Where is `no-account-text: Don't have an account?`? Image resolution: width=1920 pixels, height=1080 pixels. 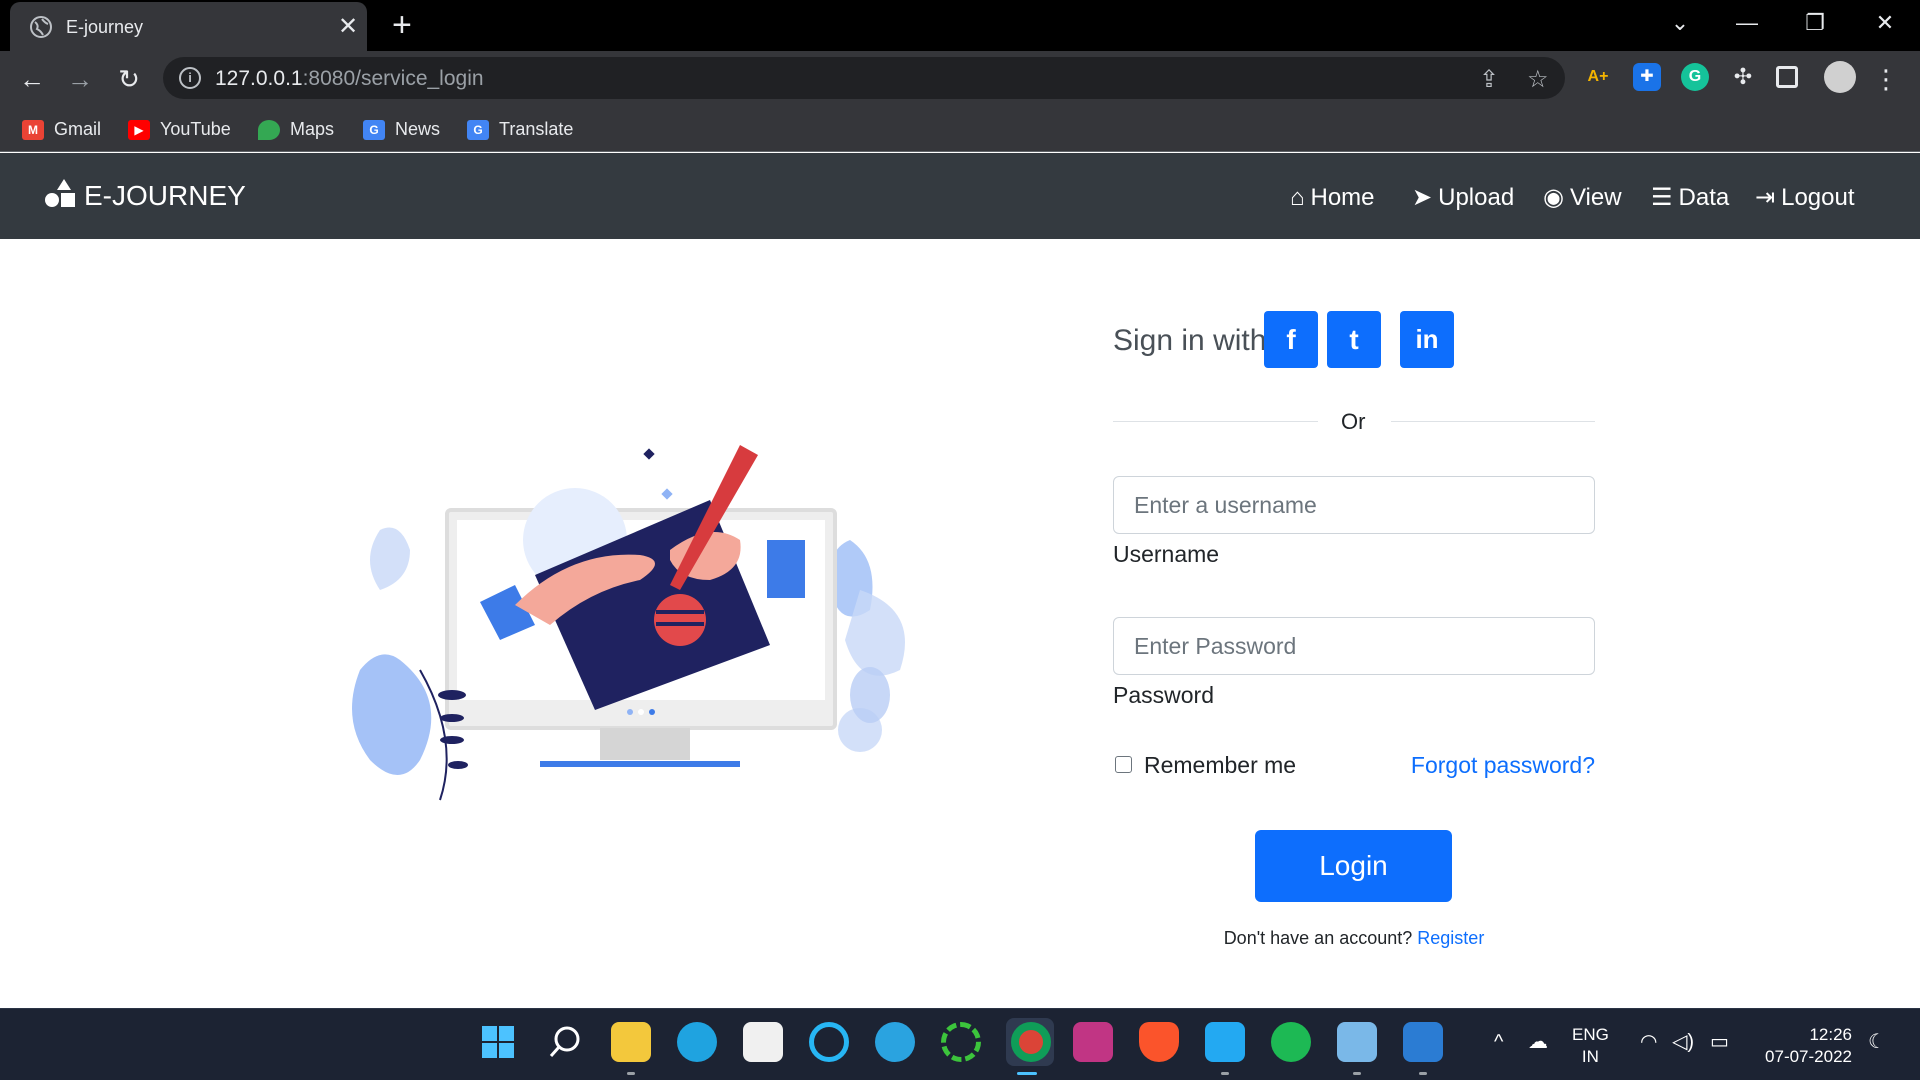
no-account-text: Don't have an account? is located at coordinates (1318, 938).